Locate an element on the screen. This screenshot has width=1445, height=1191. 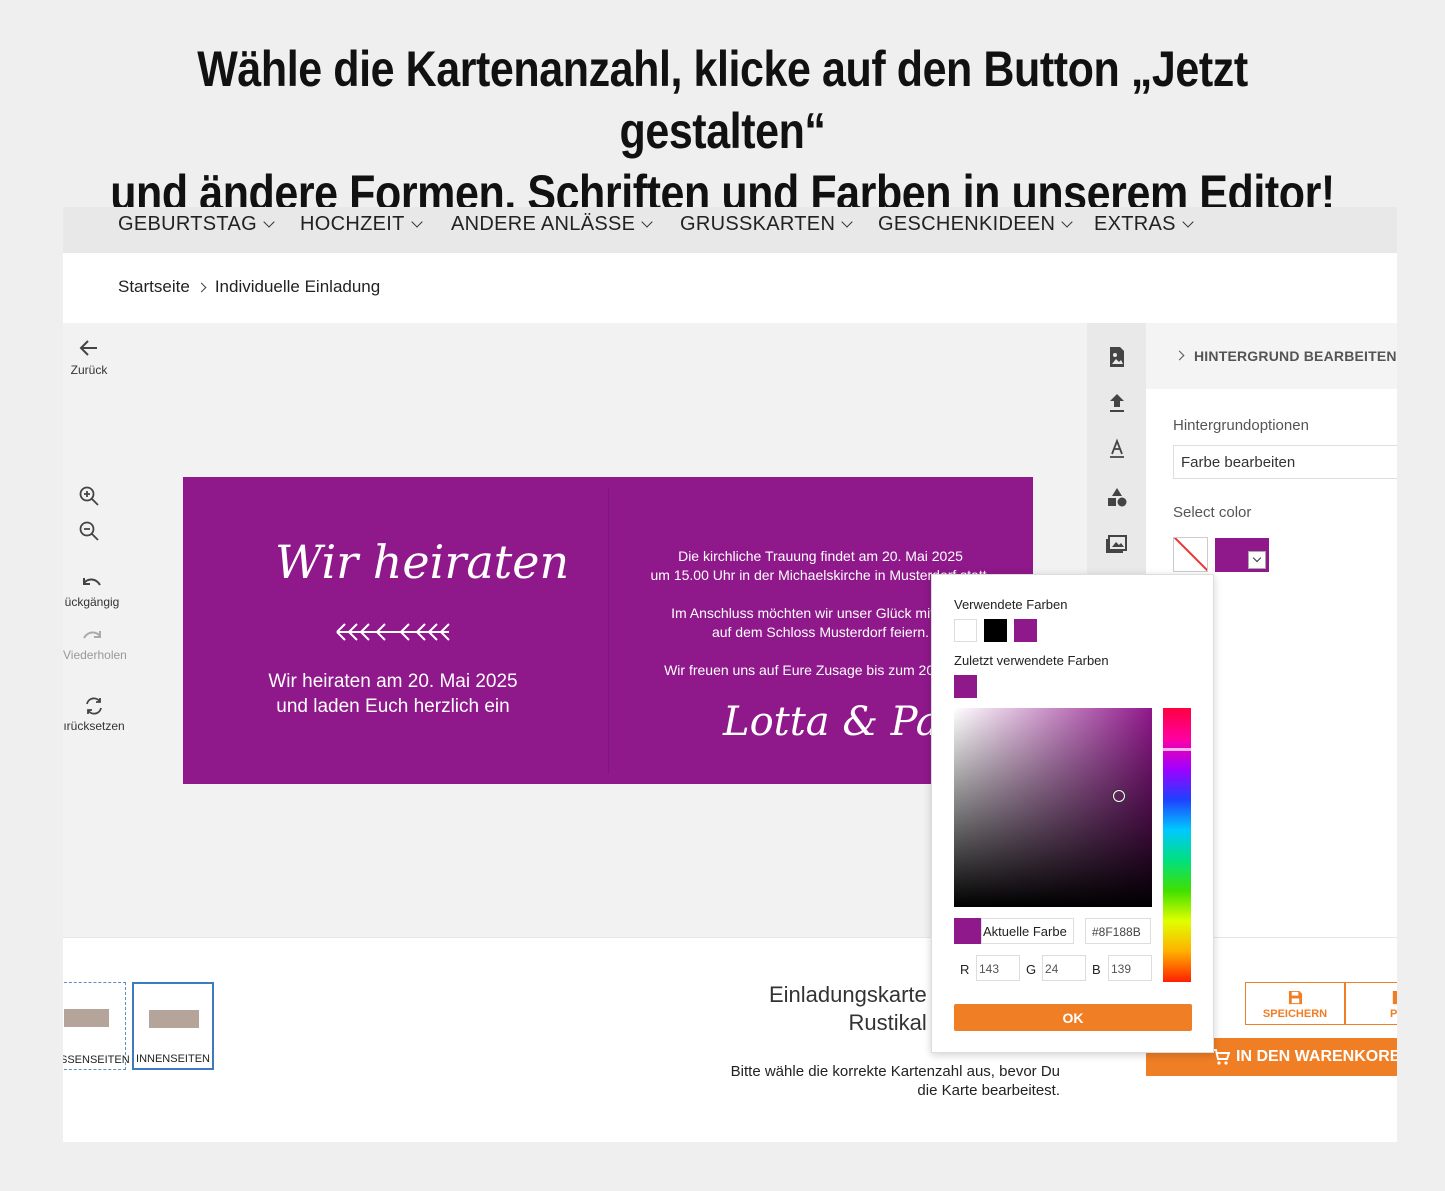
breadcrumb-current: Individuelle Einladung is located at coordinates (297, 286).